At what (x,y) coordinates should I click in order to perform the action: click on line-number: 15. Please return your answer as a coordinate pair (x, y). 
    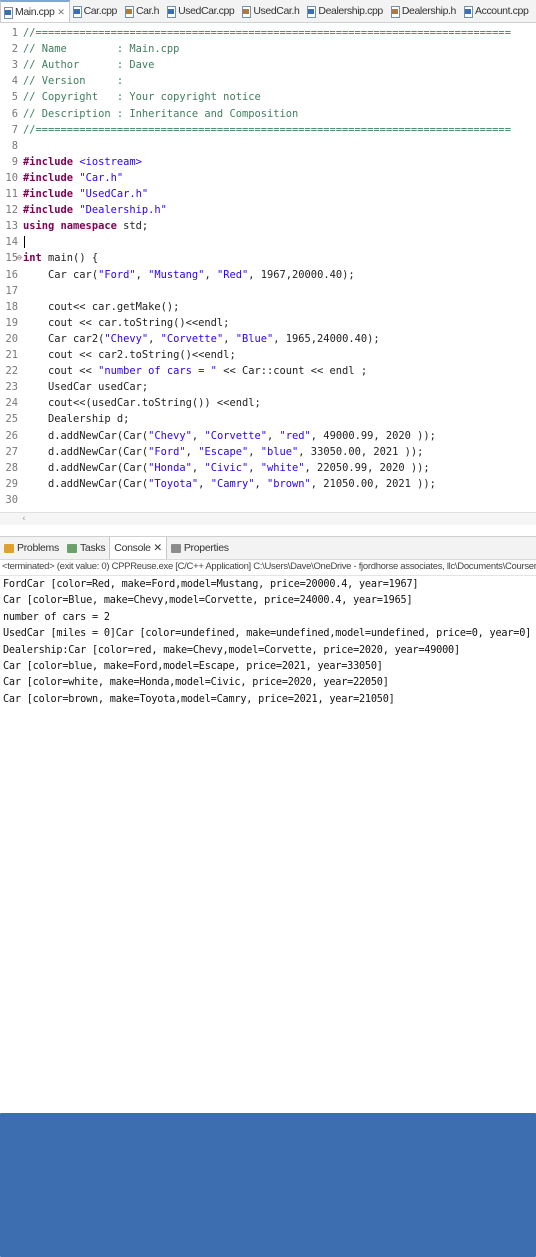
    Looking at the image, I should click on (11, 258).